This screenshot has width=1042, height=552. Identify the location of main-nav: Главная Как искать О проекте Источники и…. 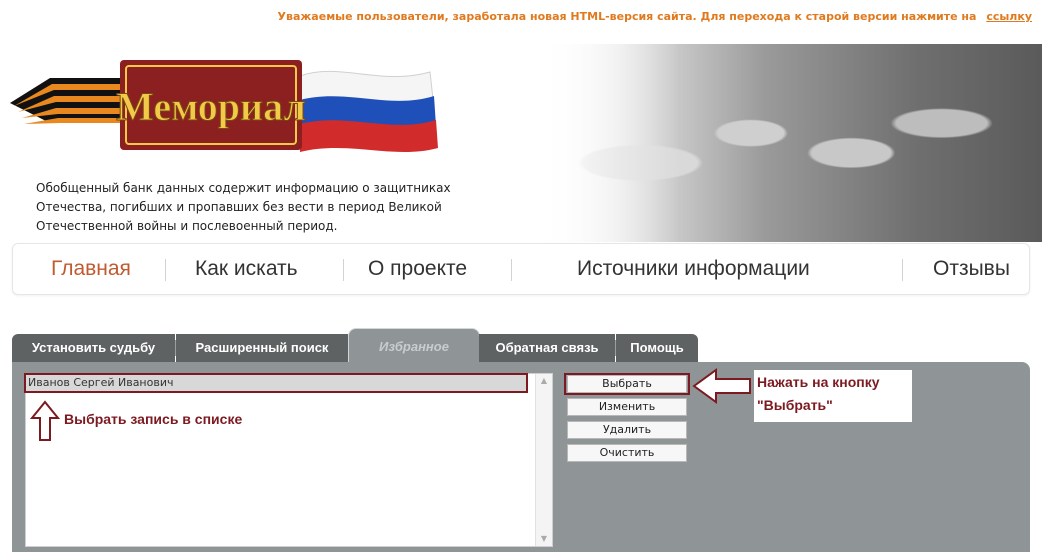
(521, 269).